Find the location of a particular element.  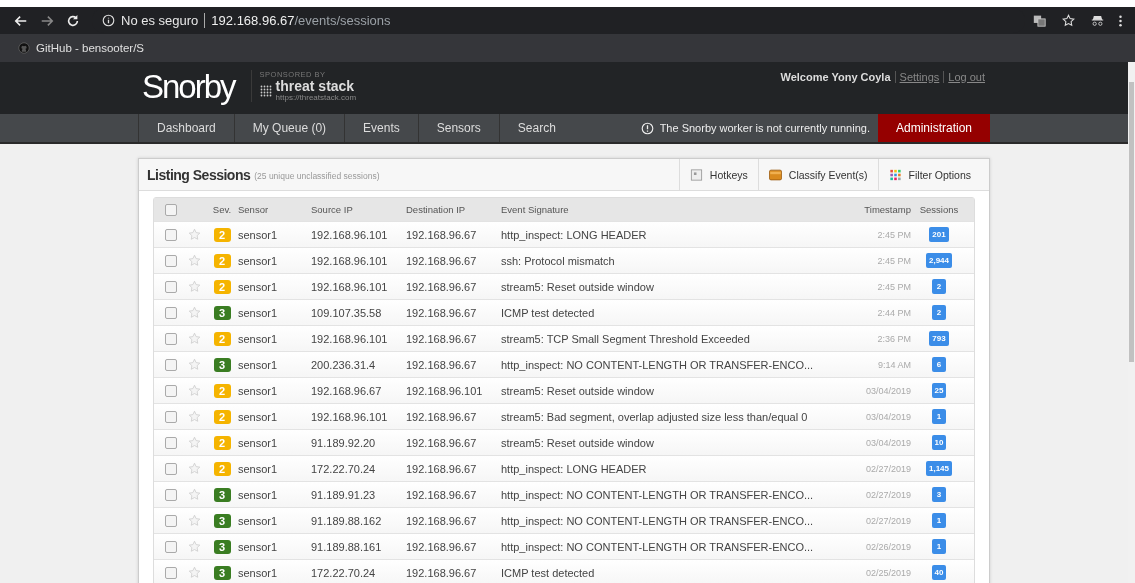

reload-icon is located at coordinates (73, 20).